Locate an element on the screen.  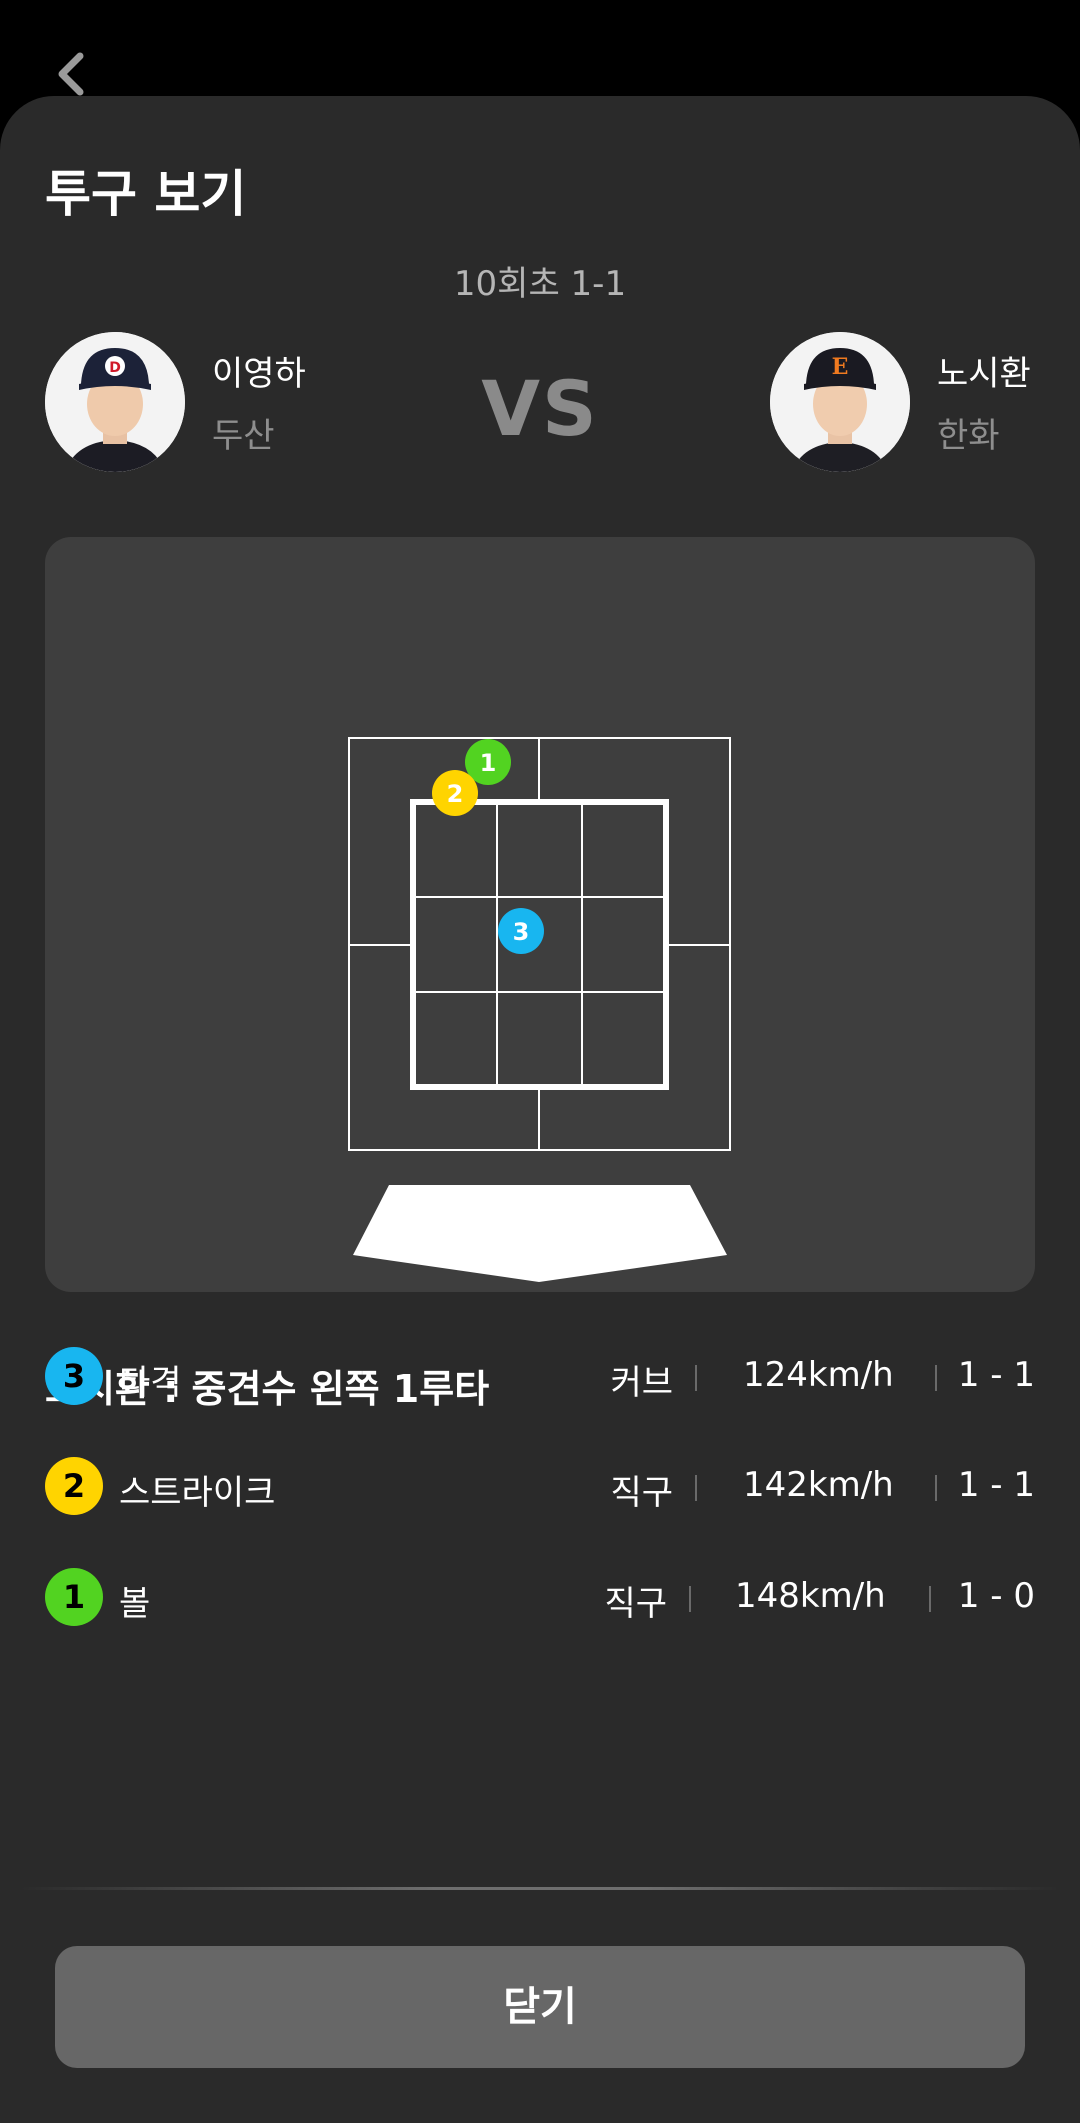
pitch-speed: 142km/h is located at coordinates (818, 1485).